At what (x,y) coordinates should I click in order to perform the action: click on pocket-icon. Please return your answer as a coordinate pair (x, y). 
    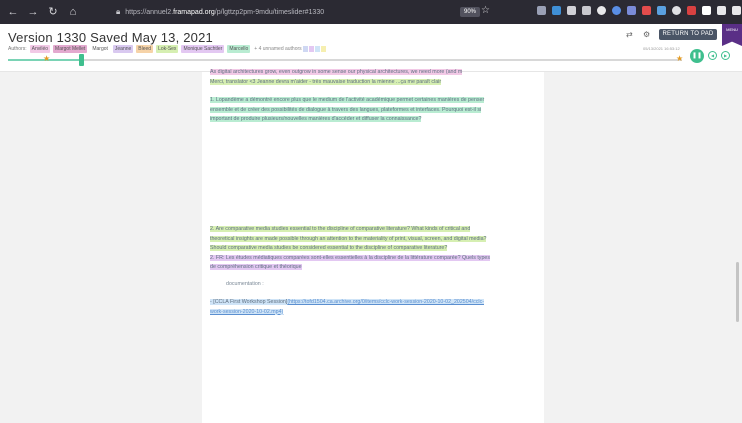
    Looking at the image, I should click on (541, 10).